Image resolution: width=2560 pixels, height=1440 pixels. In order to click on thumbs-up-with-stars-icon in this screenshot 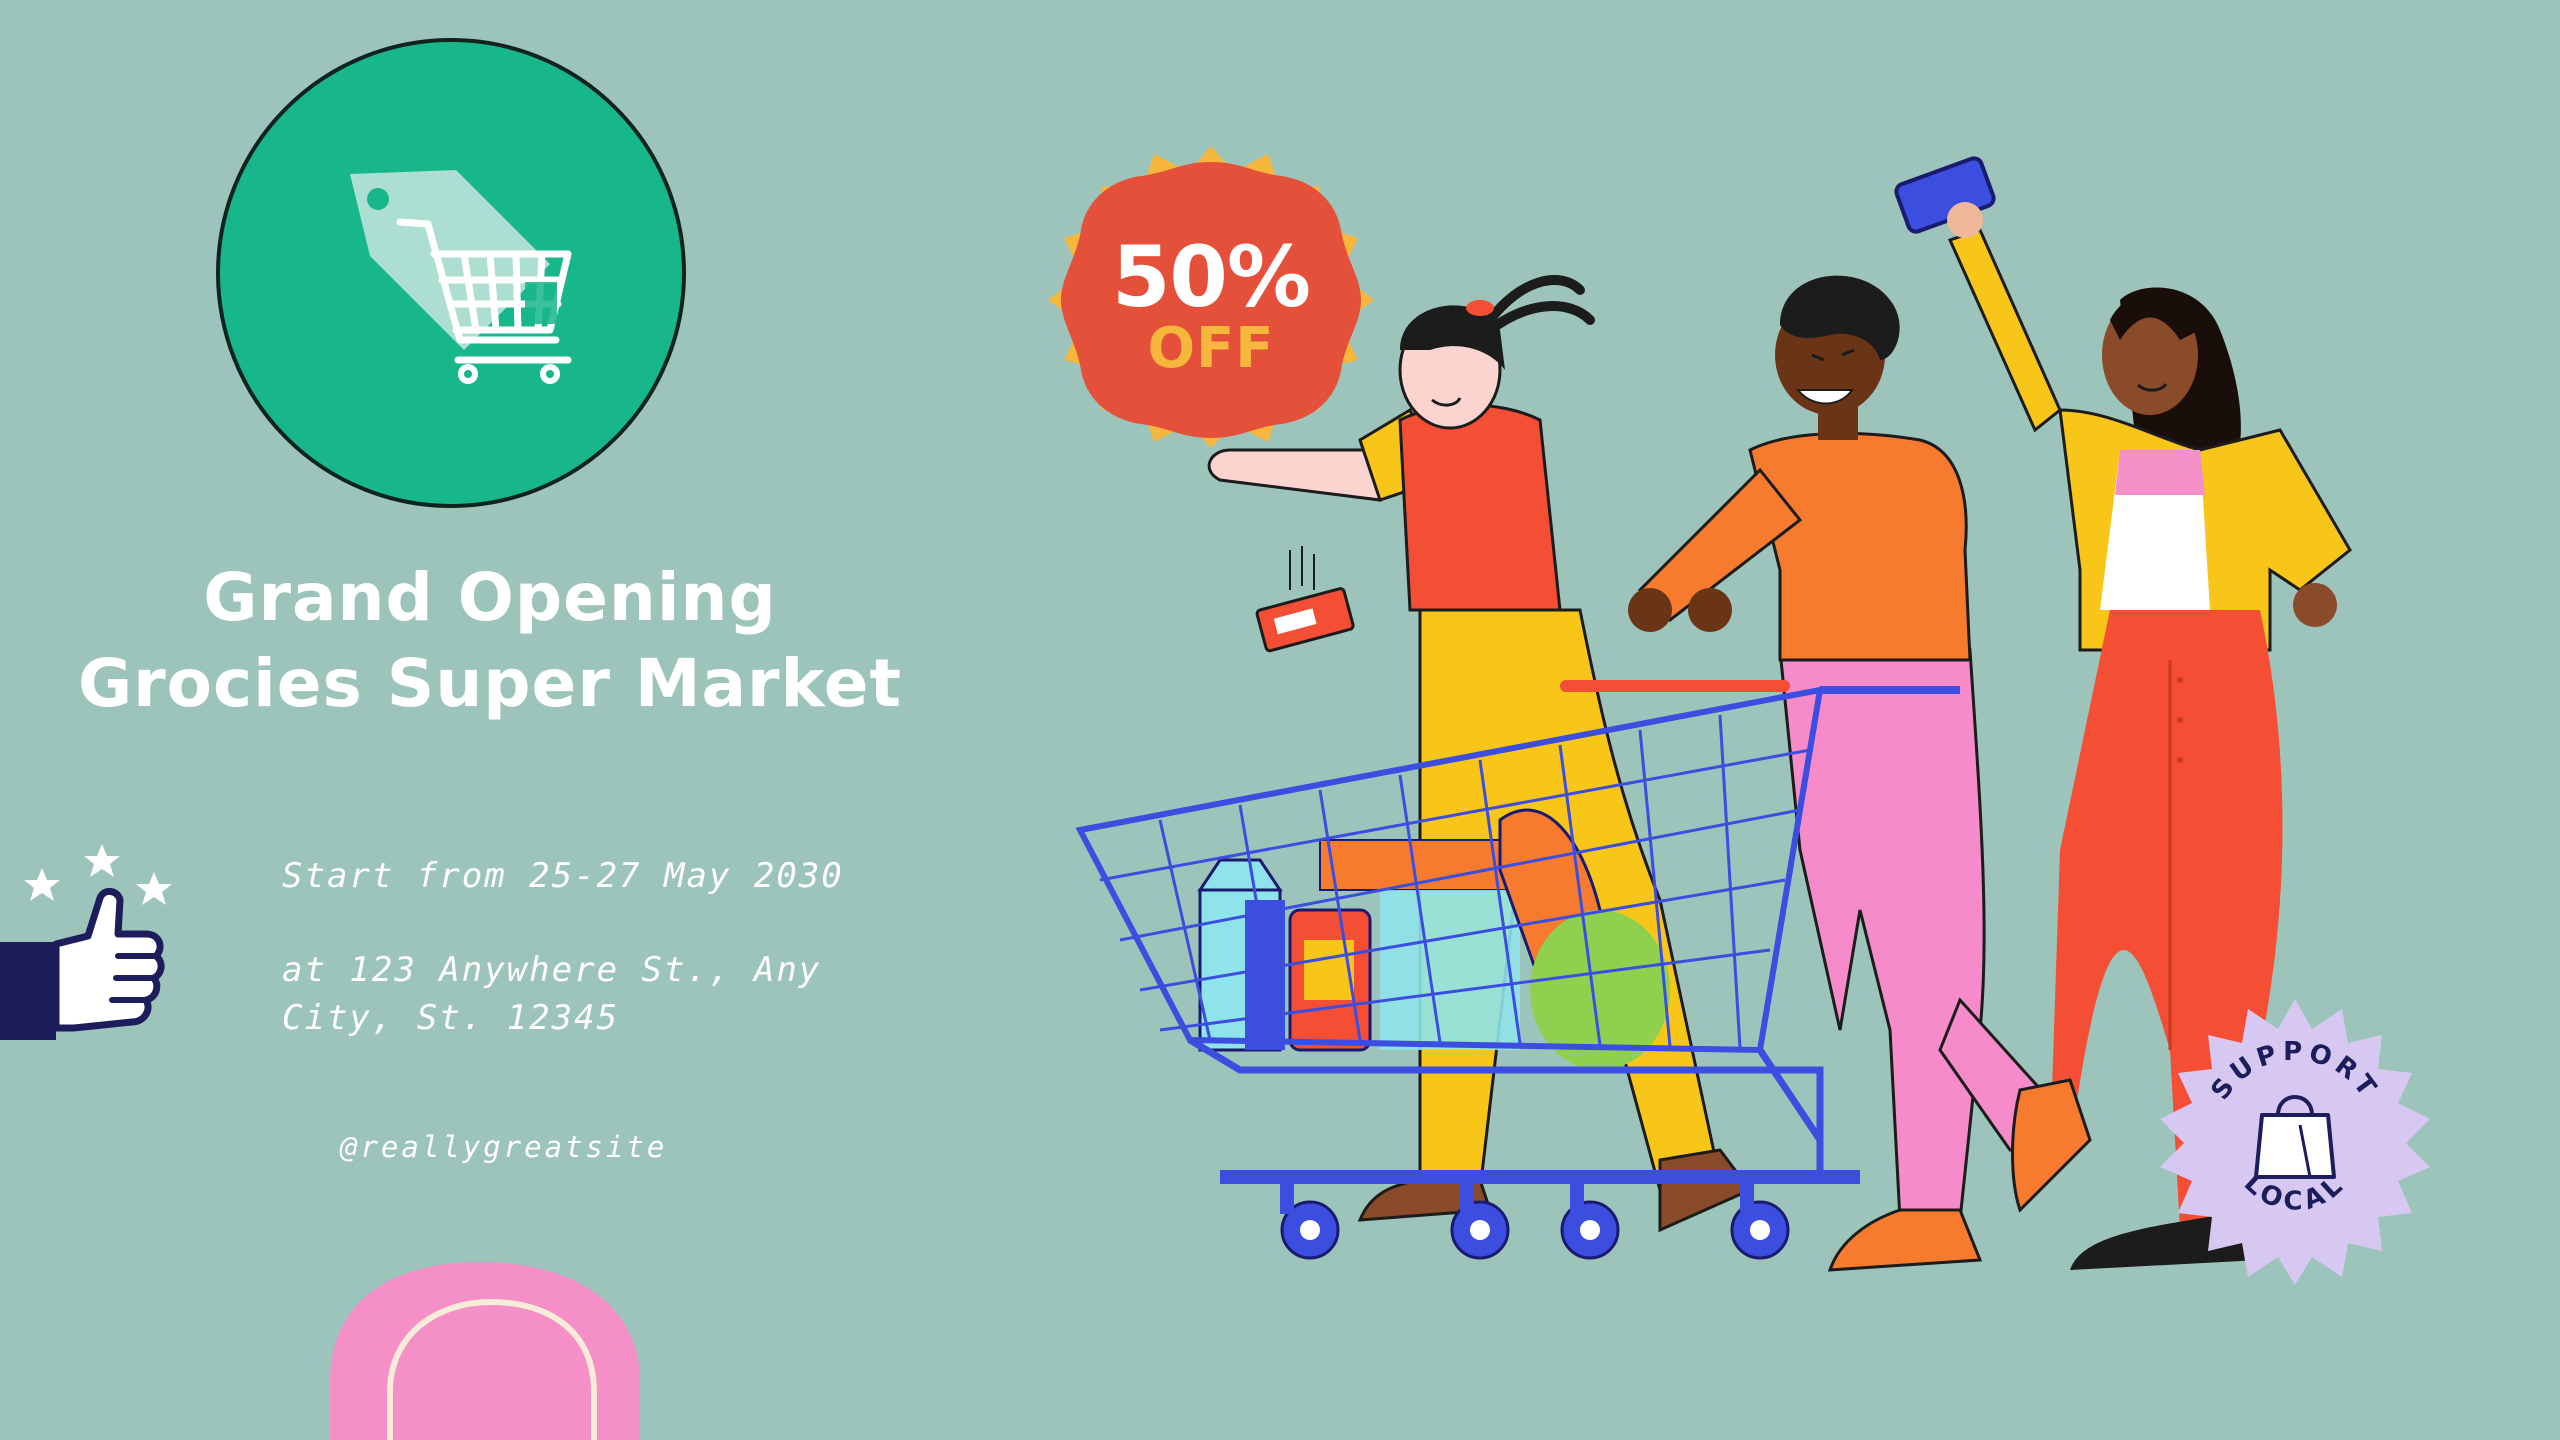, I will do `click(86, 942)`.